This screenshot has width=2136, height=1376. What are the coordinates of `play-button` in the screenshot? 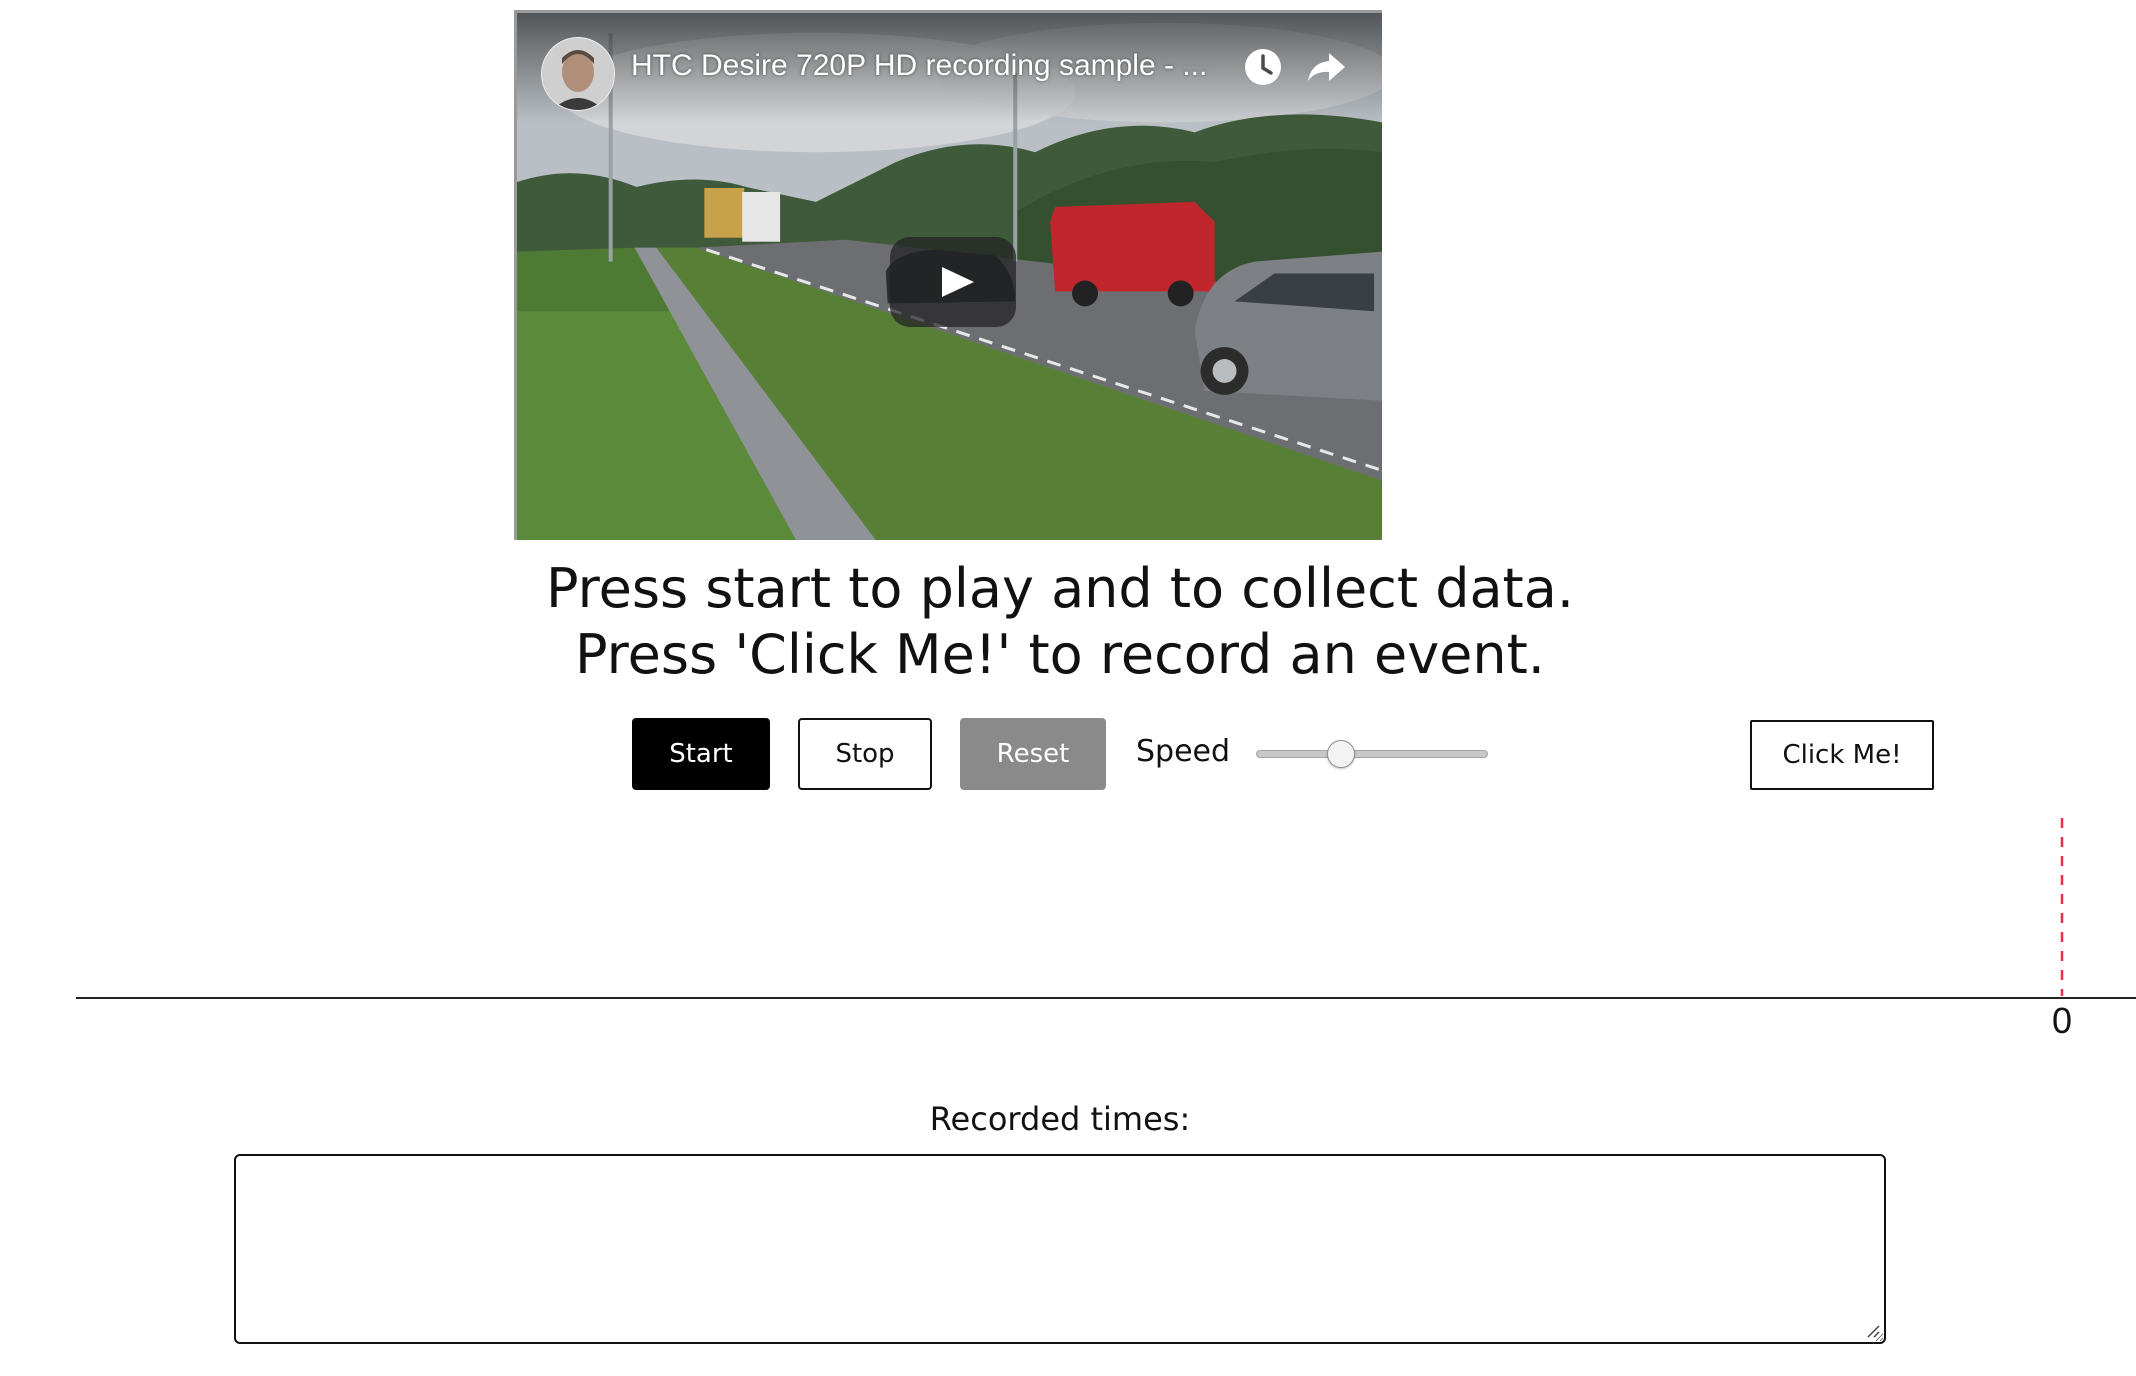 It's located at (953, 282).